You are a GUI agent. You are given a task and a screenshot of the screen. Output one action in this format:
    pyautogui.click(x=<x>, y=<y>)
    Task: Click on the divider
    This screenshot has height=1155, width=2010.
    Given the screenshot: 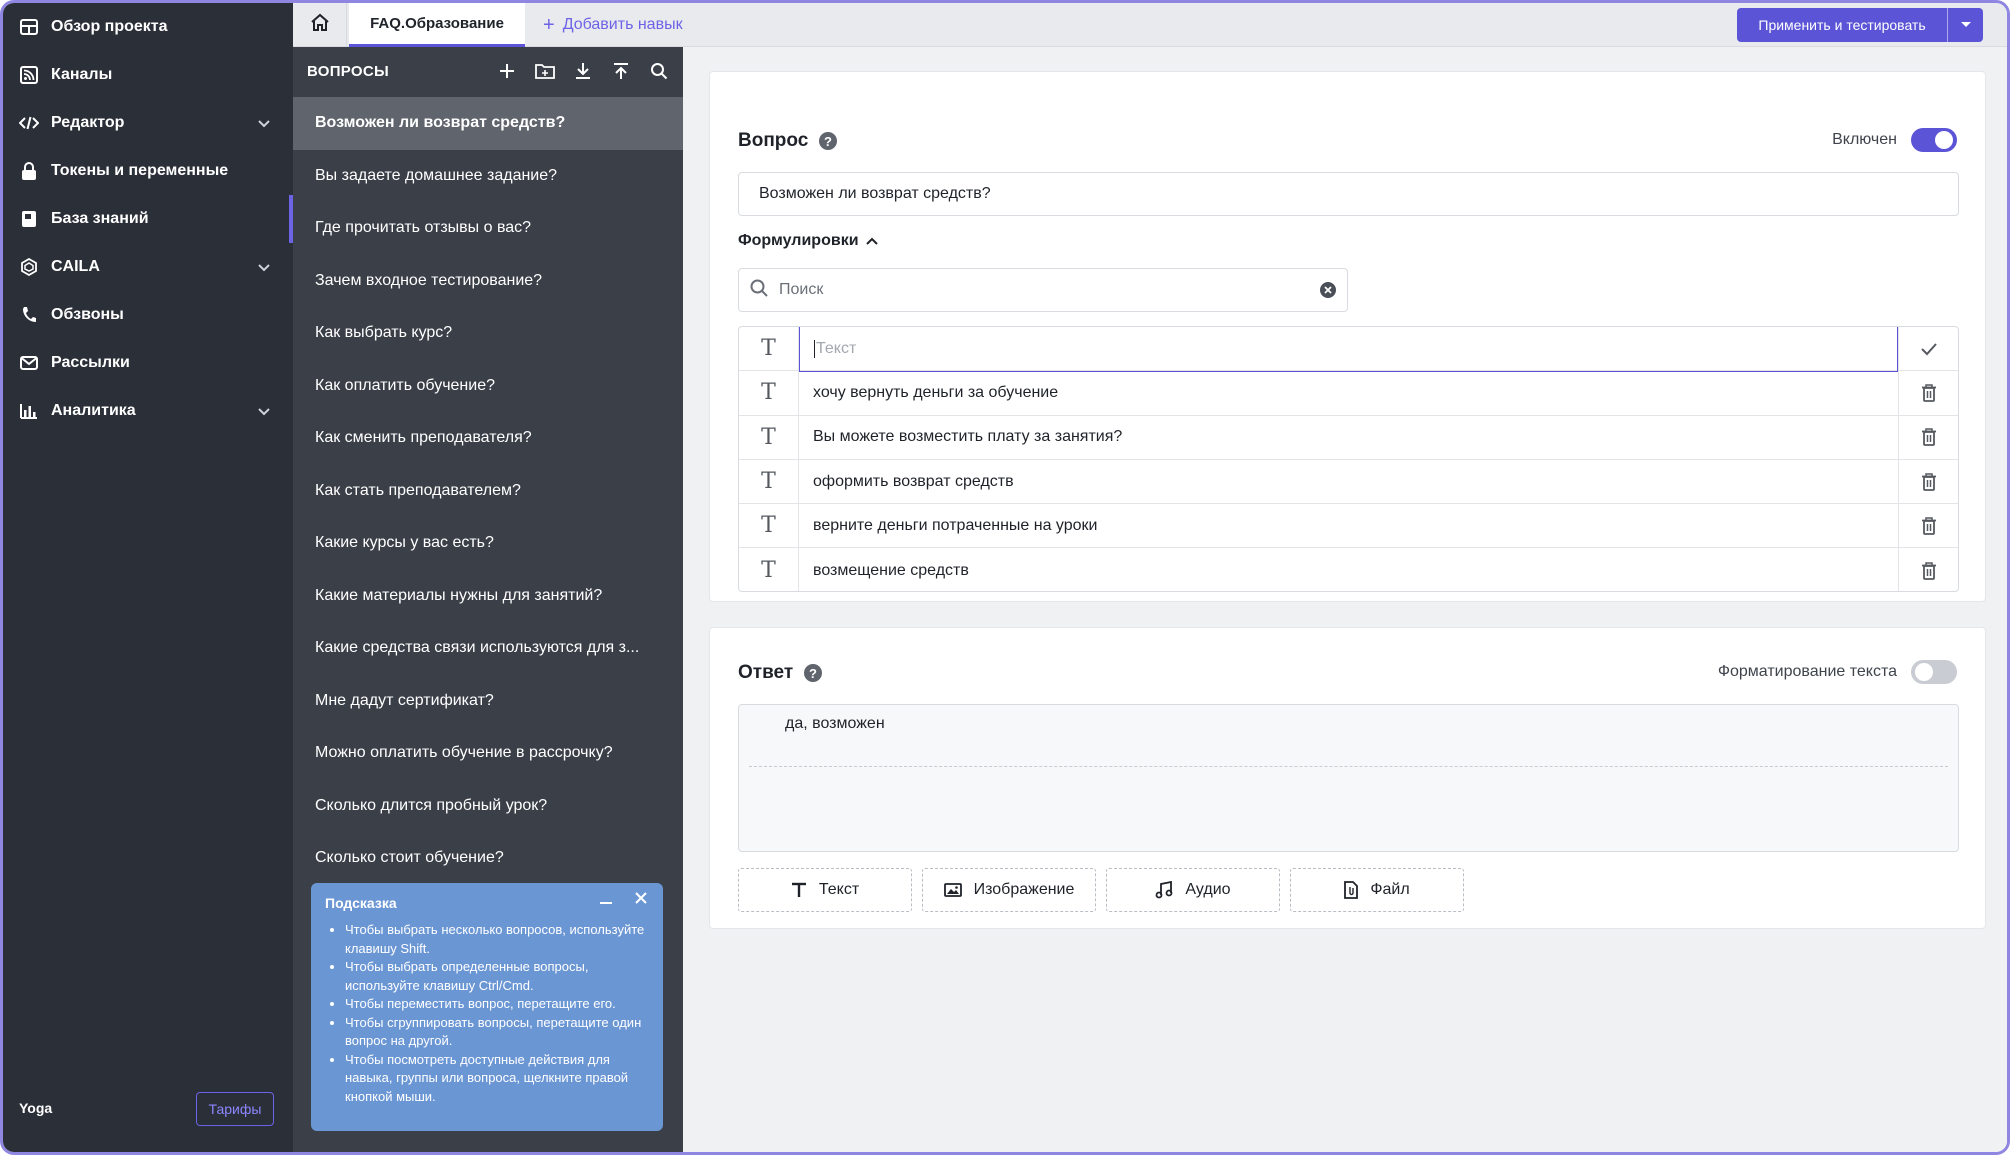 What is the action you would take?
    pyautogui.click(x=1348, y=766)
    